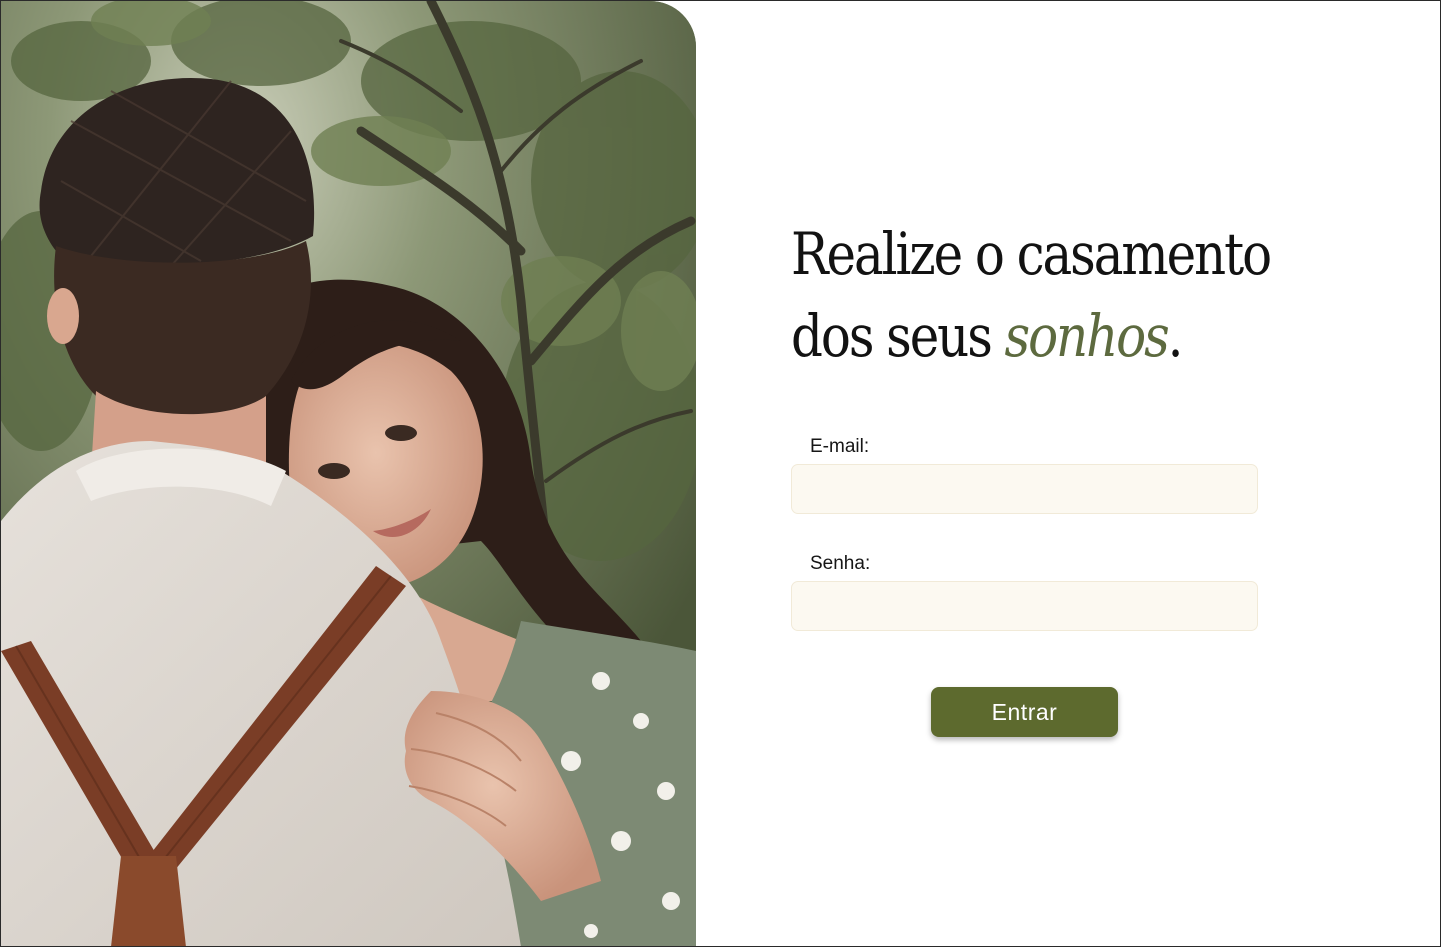  Describe the element at coordinates (840, 563) in the screenshot. I see `password-label: Senha:` at that location.